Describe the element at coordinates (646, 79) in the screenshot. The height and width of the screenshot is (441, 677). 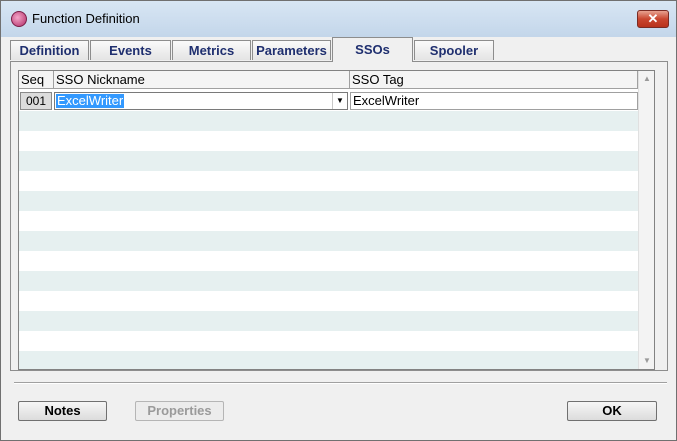
I see `scroll-up-icon: ▲` at that location.